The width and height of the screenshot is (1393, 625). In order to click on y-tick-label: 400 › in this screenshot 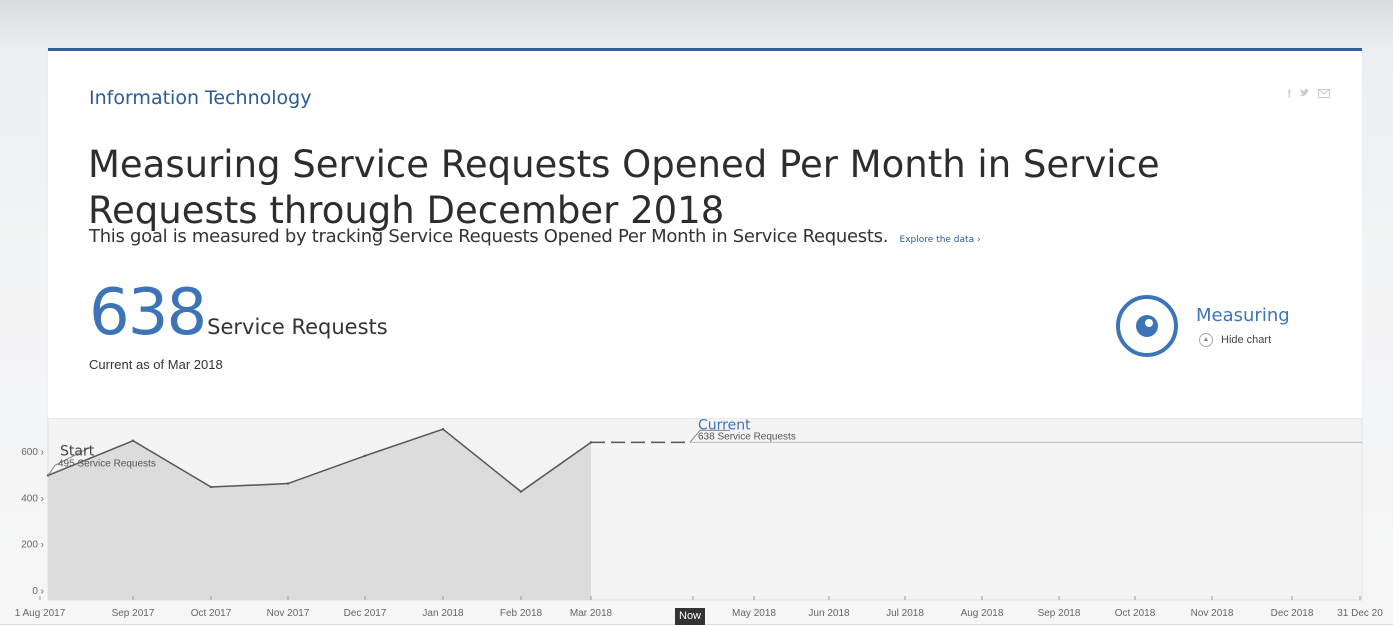, I will do `click(32, 498)`.